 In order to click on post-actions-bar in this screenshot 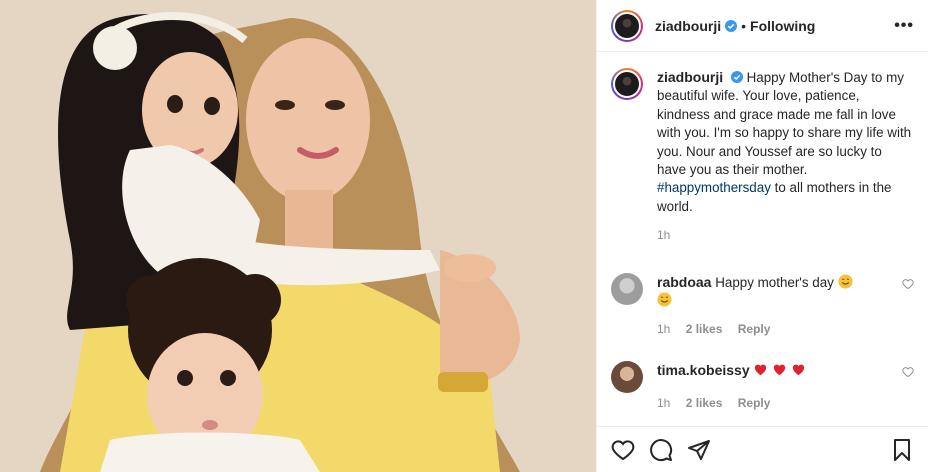, I will do `click(762, 449)`.